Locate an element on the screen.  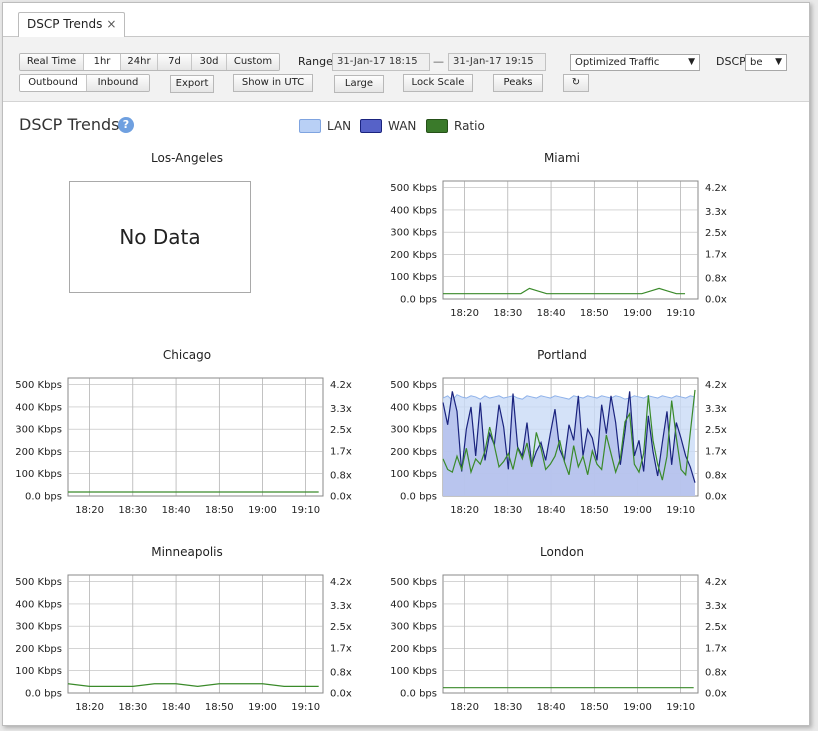
time-range-group: Real Time 1hr 24hr 7d 30d Custom is located at coordinates (149, 62).